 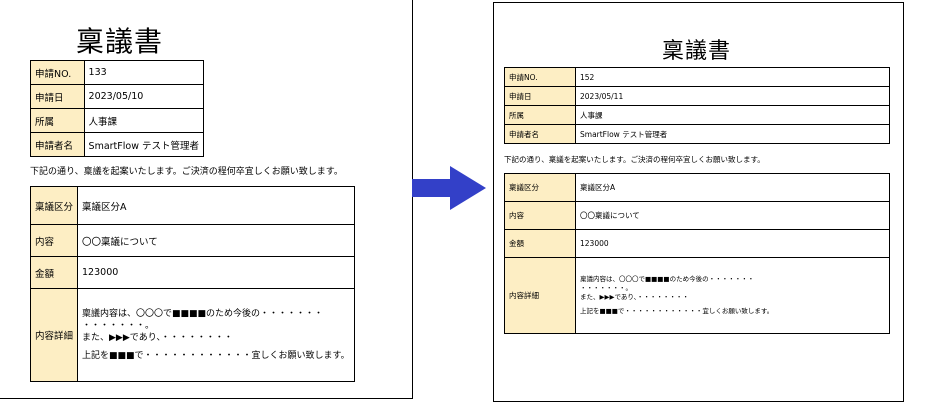 I want to click on table-row: 申請NO. 133, so click(x=117, y=72).